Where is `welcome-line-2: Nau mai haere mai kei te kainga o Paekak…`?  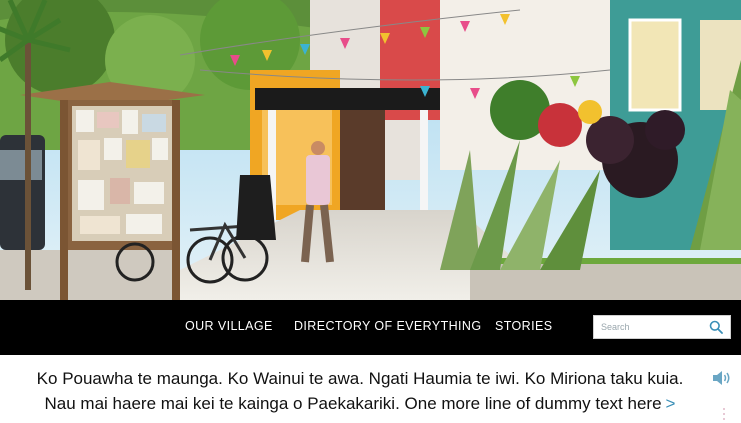
welcome-line-2: Nau mai haere mai kei te kainga o Paekak… is located at coordinates (360, 404).